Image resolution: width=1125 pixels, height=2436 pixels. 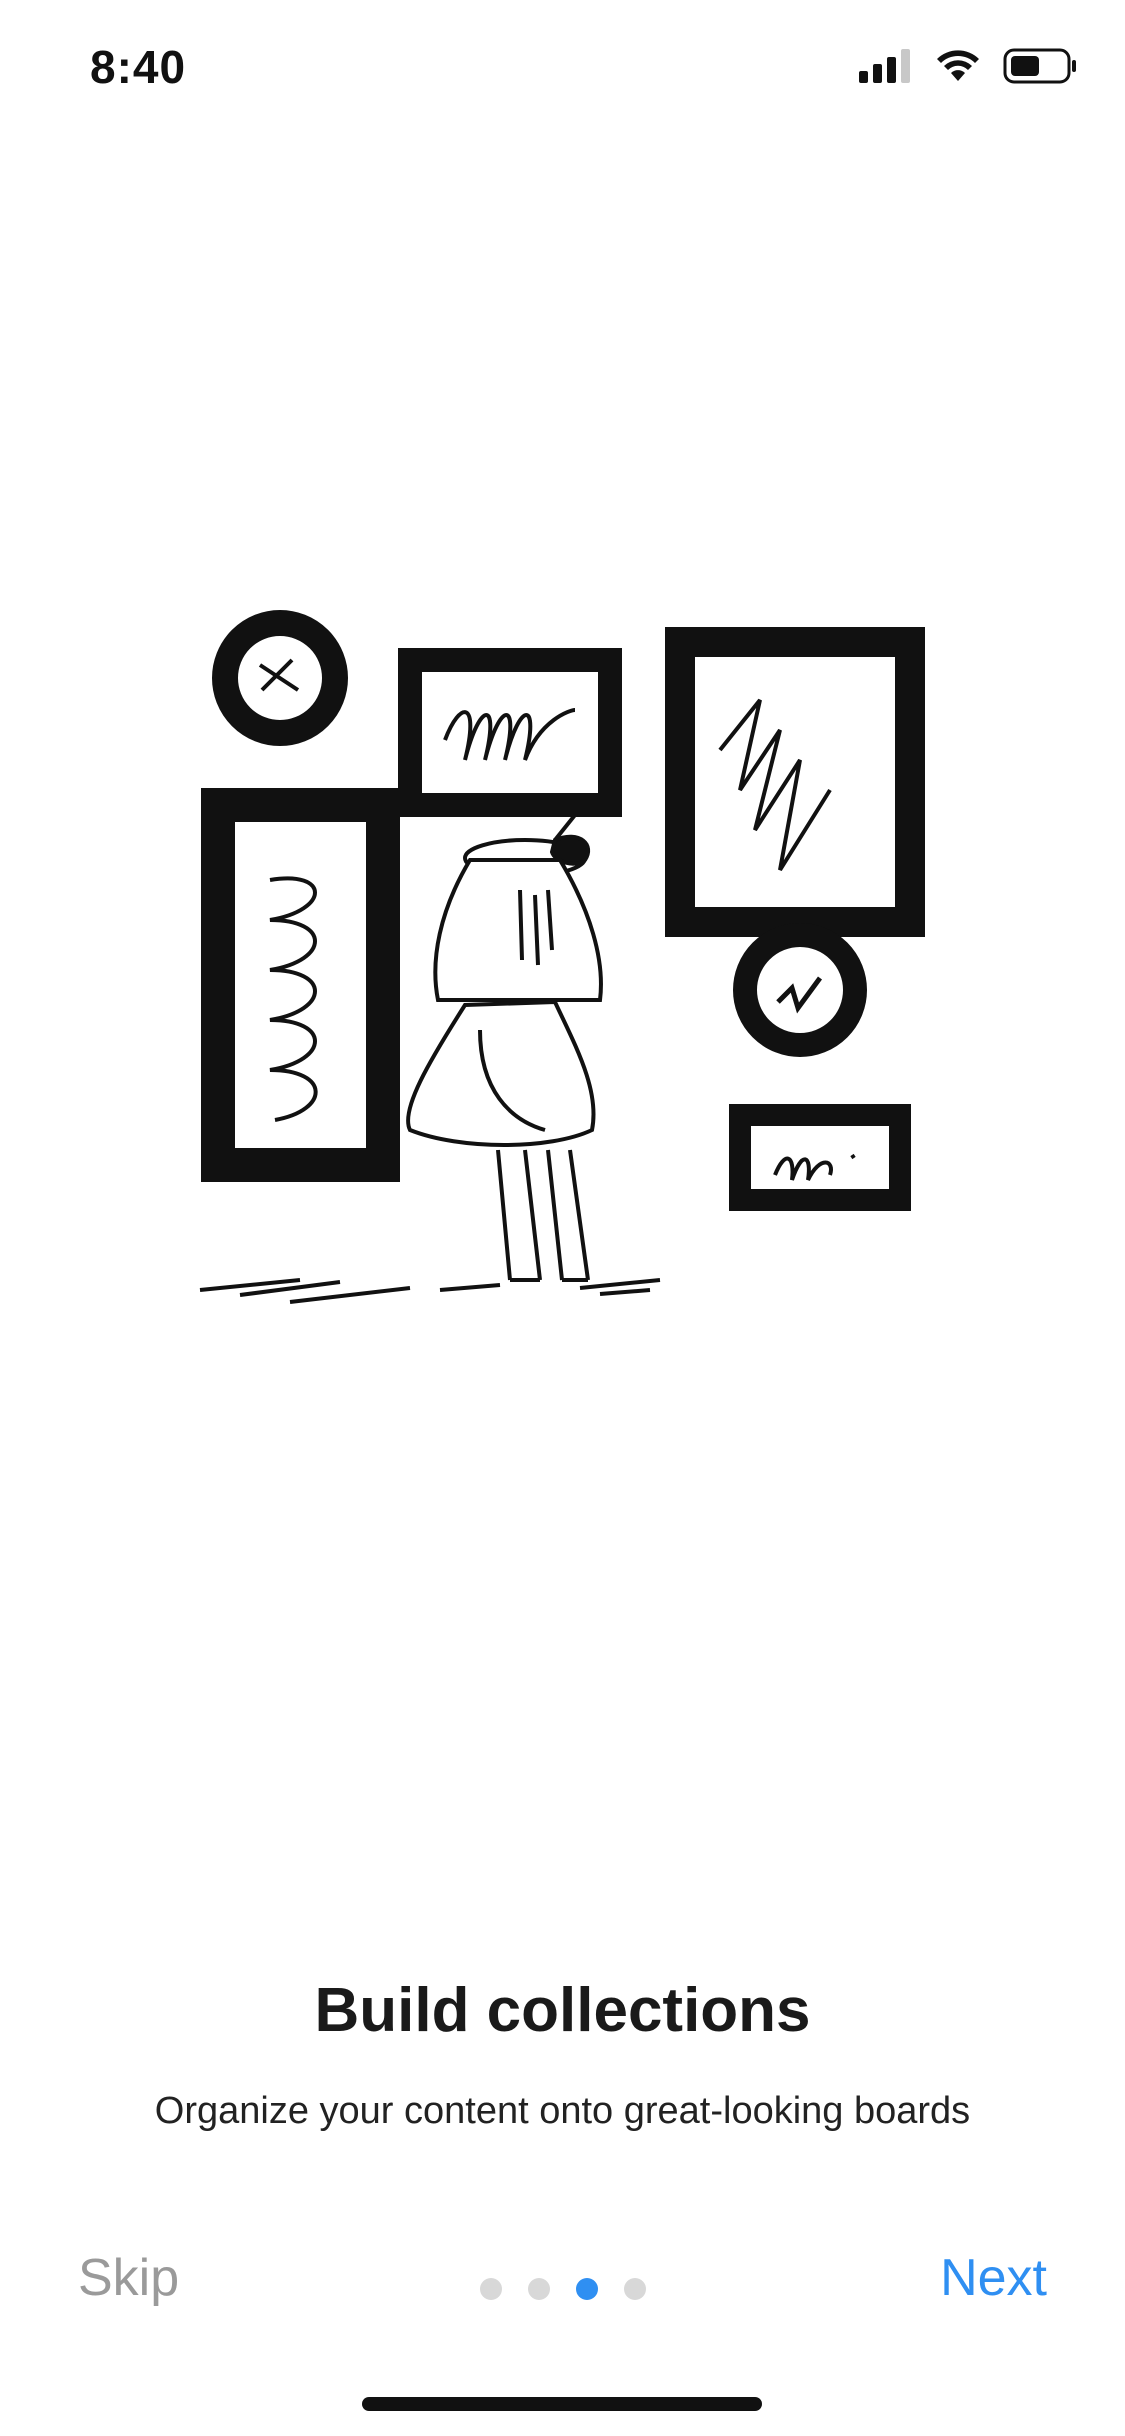 I want to click on onboarding-navigation: Skip Next, so click(x=562, y=2280).